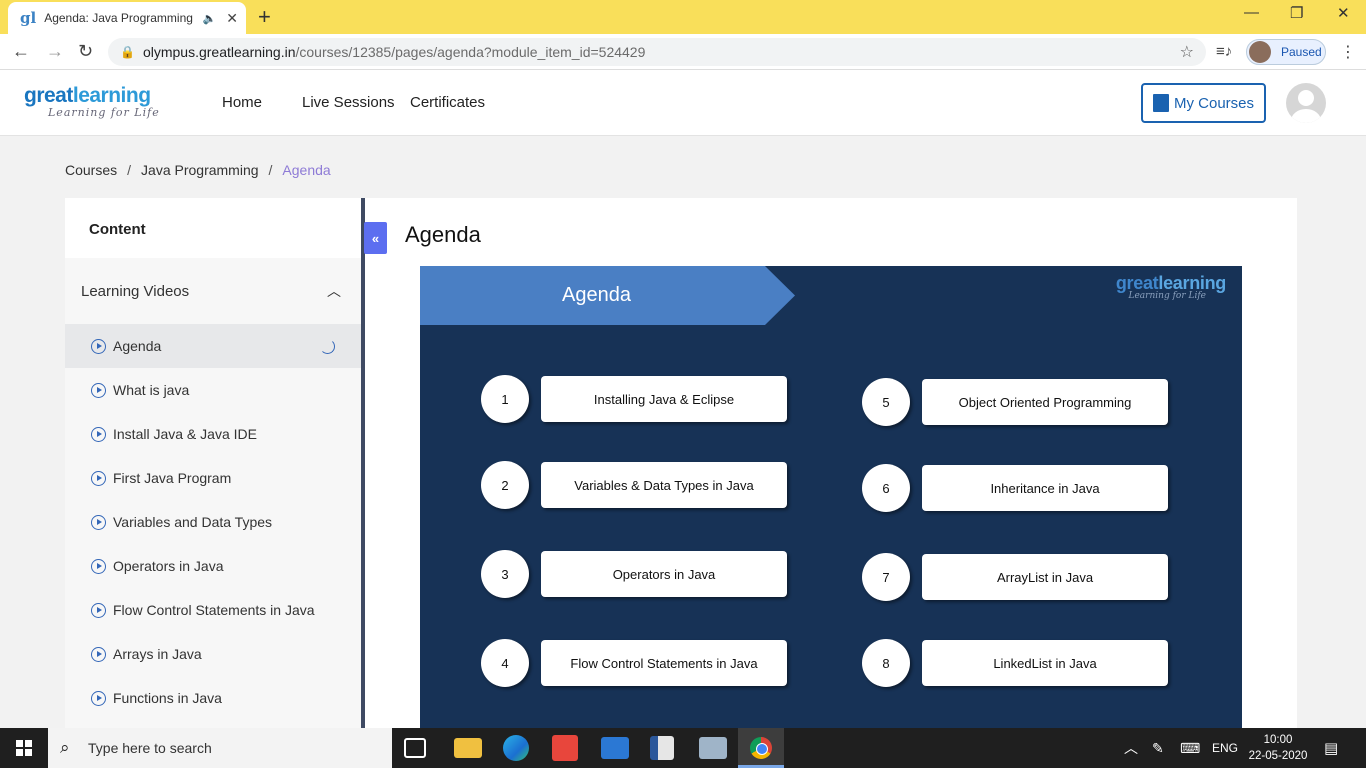  What do you see at coordinates (118, 18) in the screenshot?
I see `tab-title: Agenda: Java Programming` at bounding box center [118, 18].